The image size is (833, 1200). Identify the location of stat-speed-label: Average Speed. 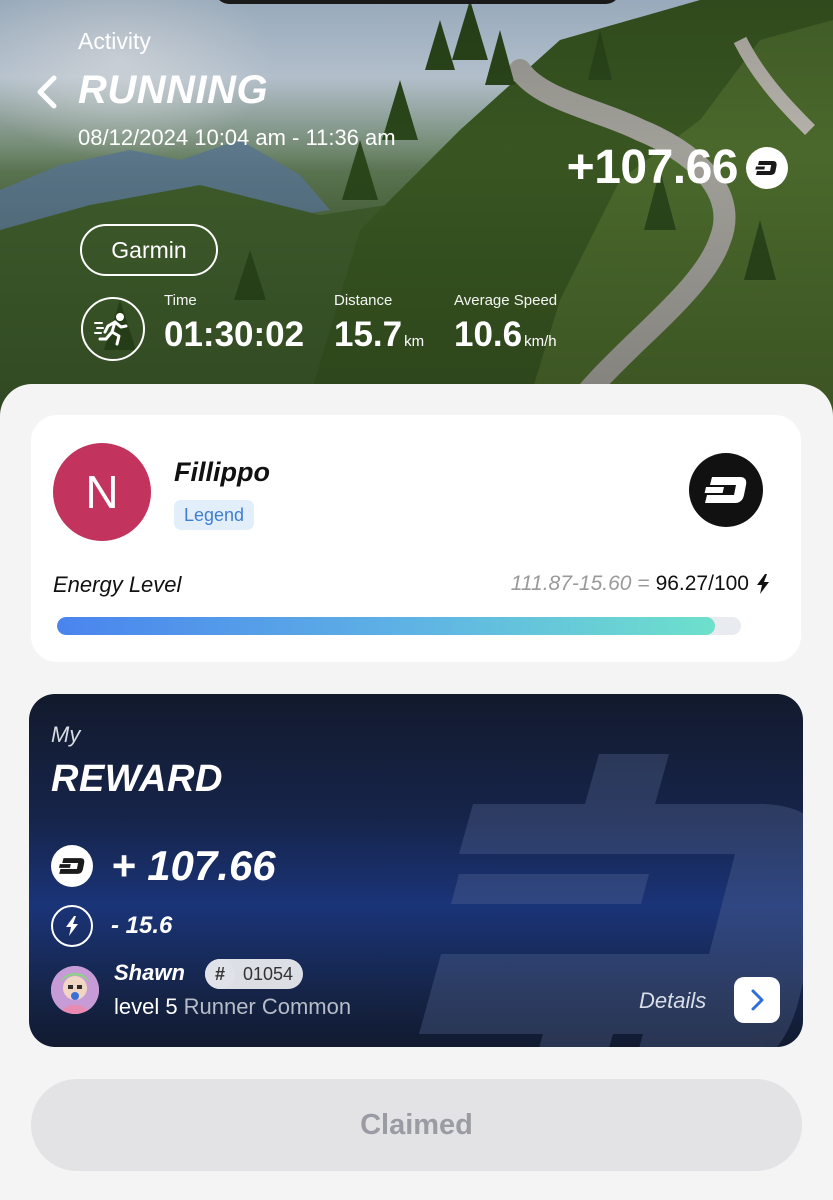
(506, 300).